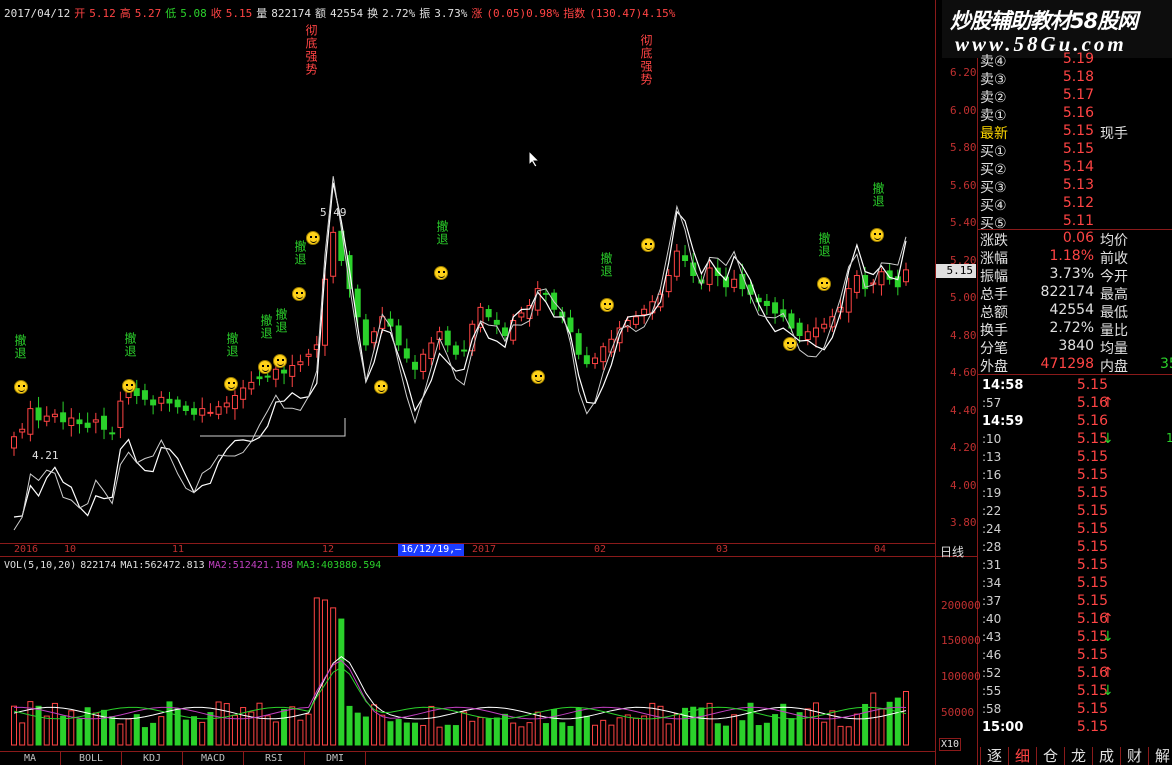  Describe the element at coordinates (335, 758) in the screenshot. I see `indicator-tab-dmi: DMI` at that location.